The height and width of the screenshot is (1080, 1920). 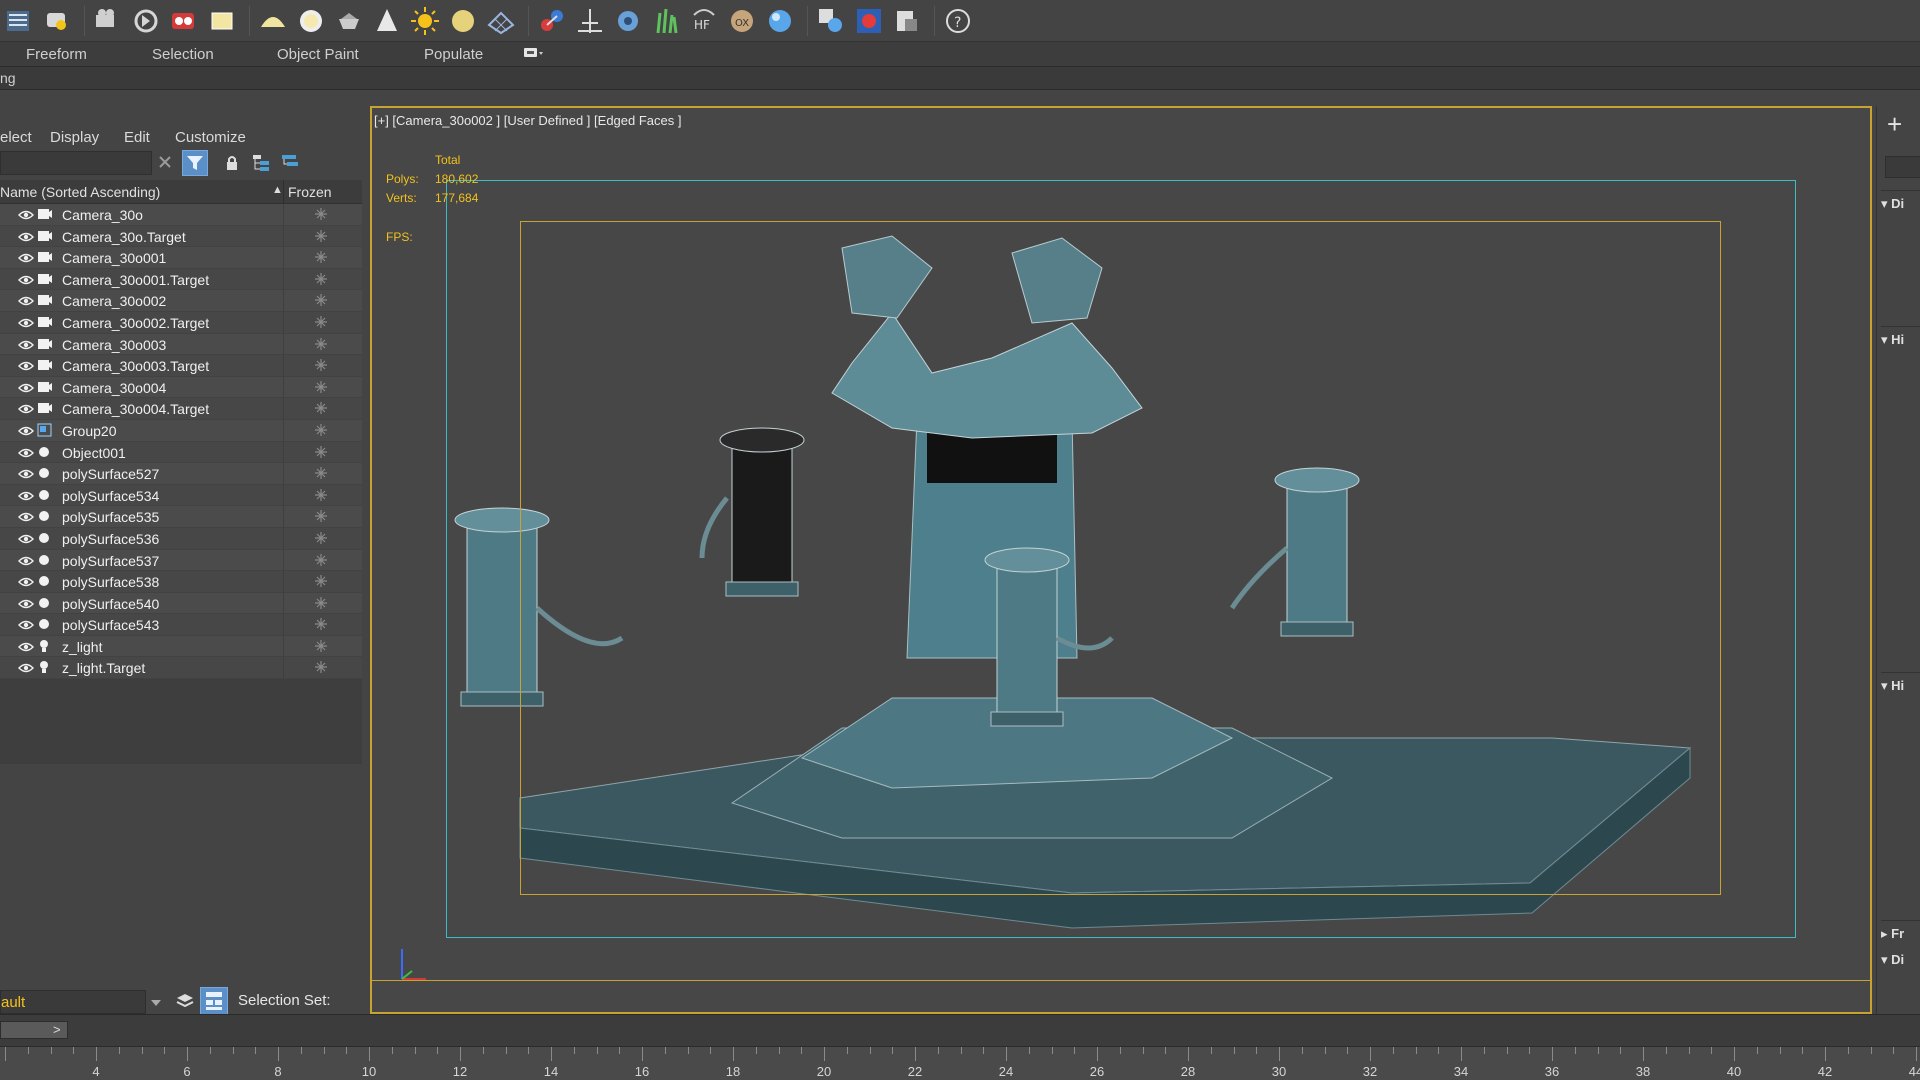 I want to click on menu-customize: Customize, so click(x=210, y=137).